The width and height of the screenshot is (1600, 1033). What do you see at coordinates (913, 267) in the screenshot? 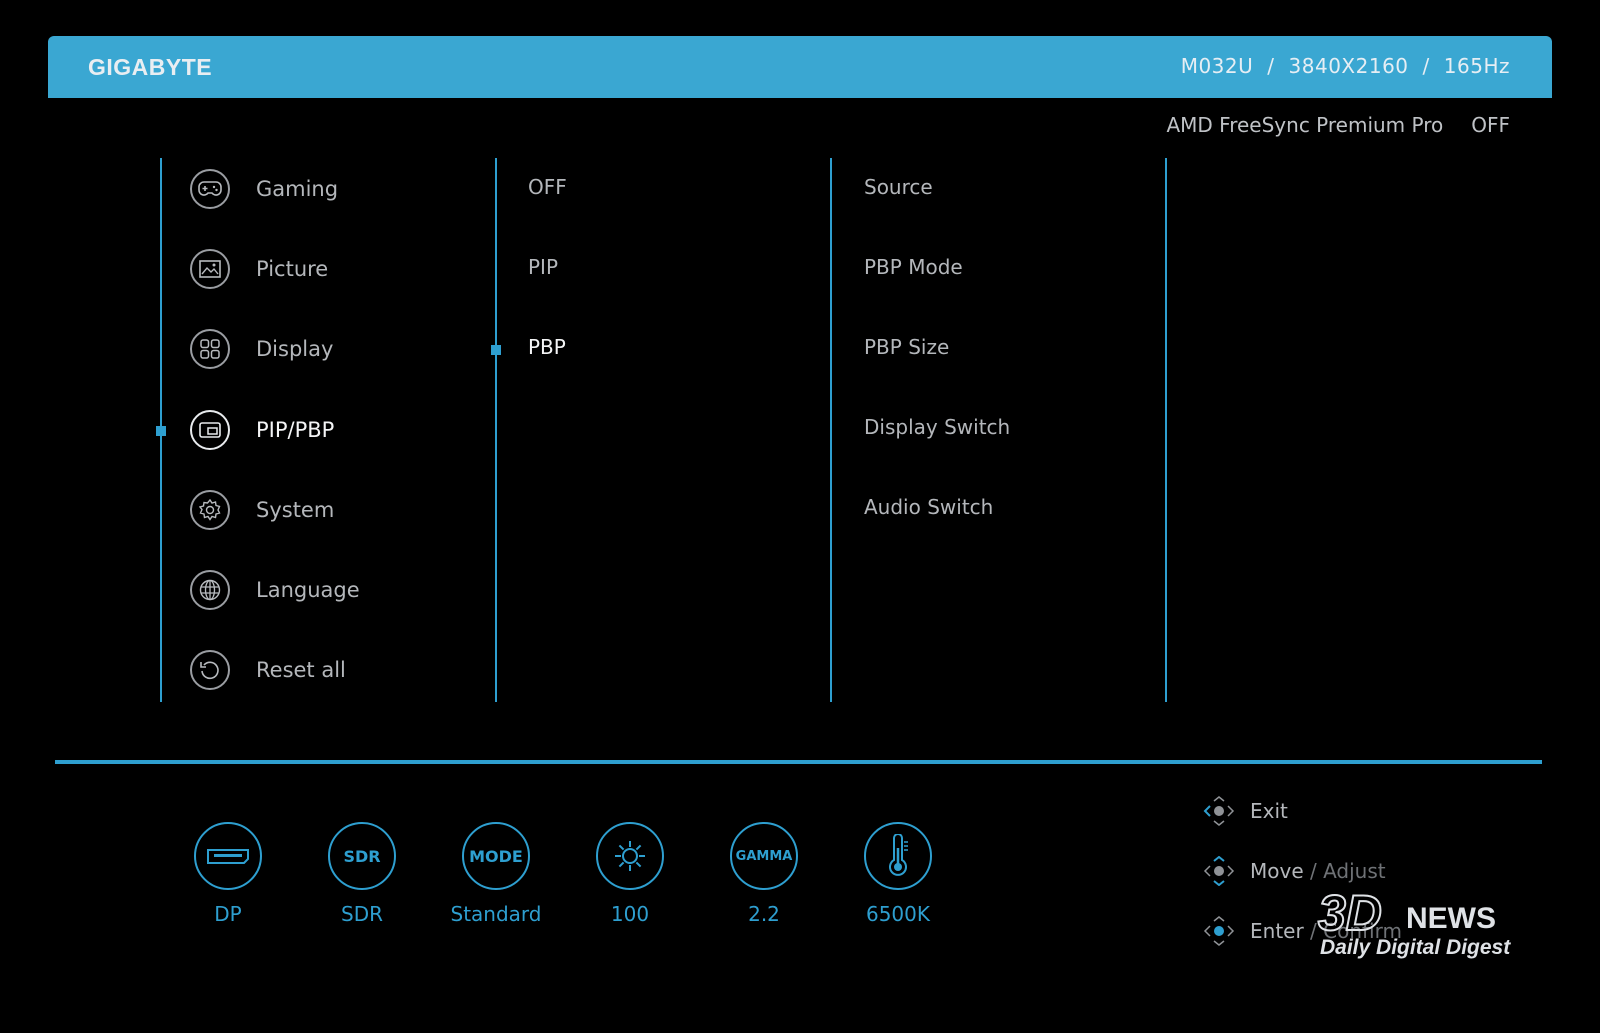
I see `option-pbp-mode: PBP Mode` at bounding box center [913, 267].